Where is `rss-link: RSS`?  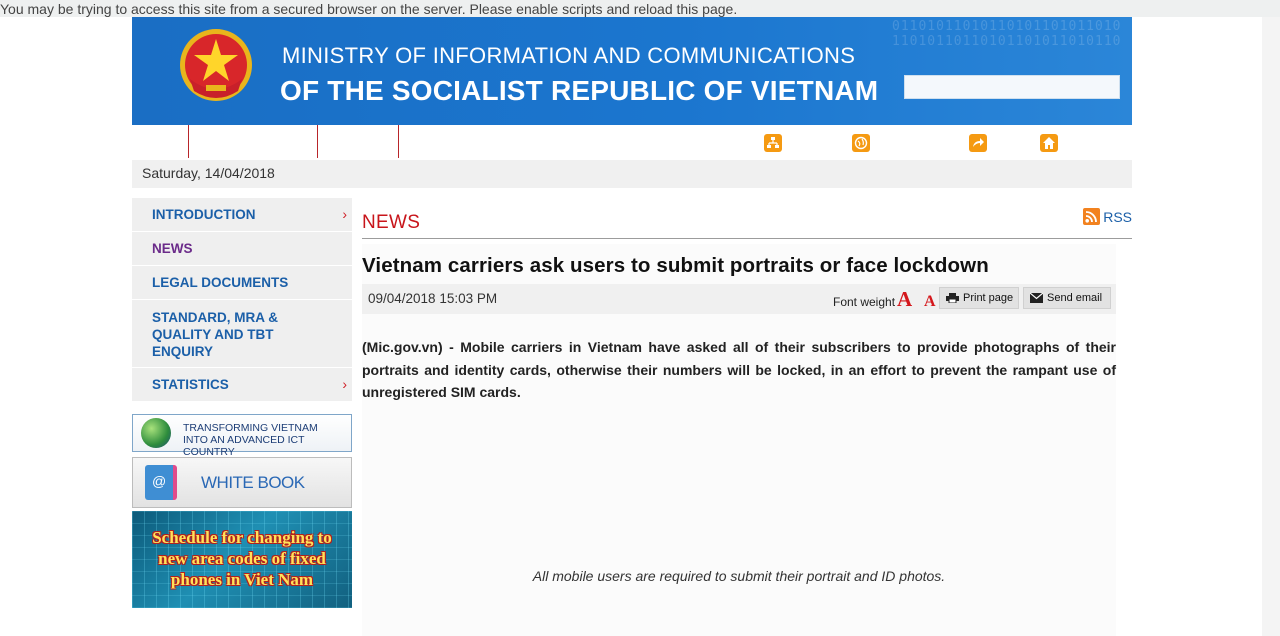
rss-link: RSS is located at coordinates (1107, 217).